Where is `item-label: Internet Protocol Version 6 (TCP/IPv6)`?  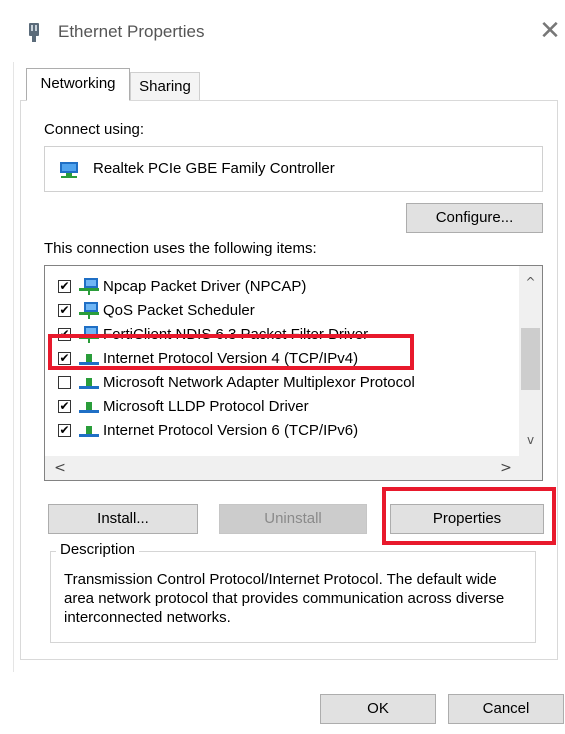
item-label: Internet Protocol Version 6 (TCP/IPv6) is located at coordinates (231, 430).